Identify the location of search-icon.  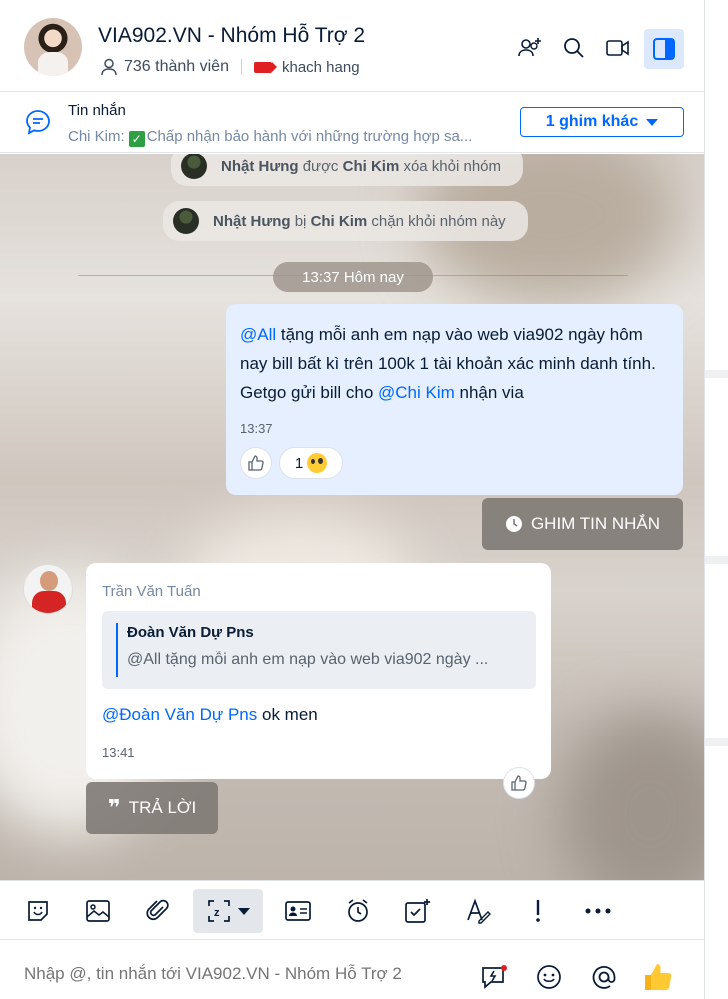
(574, 48).